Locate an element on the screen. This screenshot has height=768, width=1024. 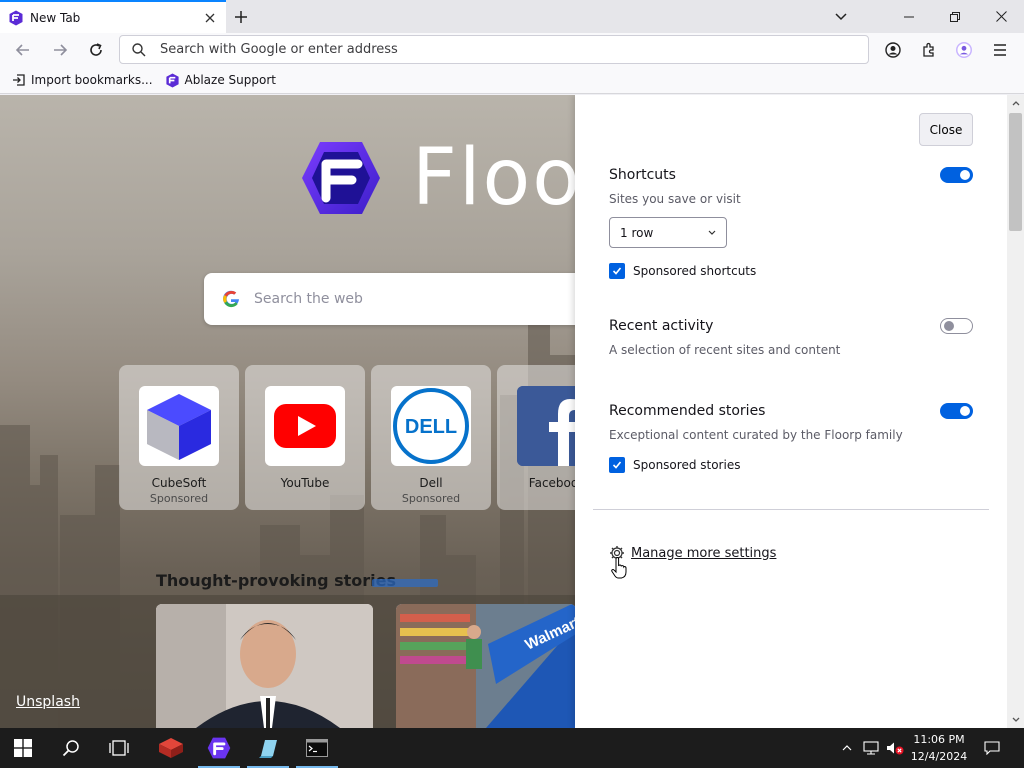
chevron-up-icon is located at coordinates (847, 748).